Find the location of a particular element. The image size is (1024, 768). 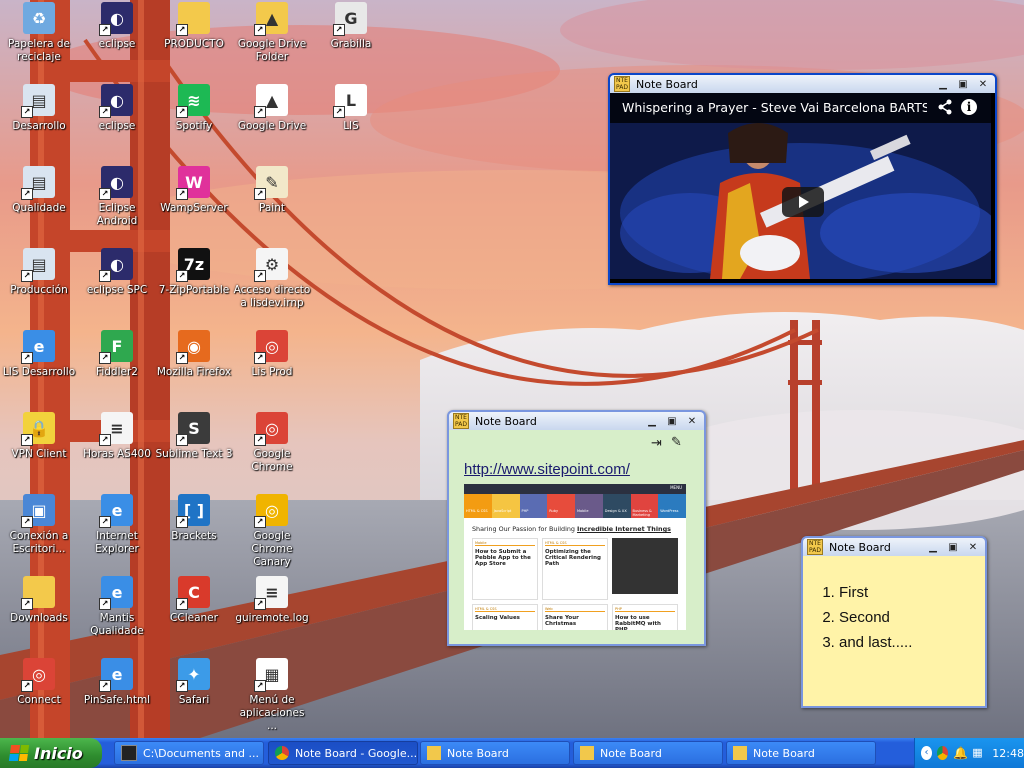

desktop-icon: e ↗ LIS Desarrollo is located at coordinates (39, 354).